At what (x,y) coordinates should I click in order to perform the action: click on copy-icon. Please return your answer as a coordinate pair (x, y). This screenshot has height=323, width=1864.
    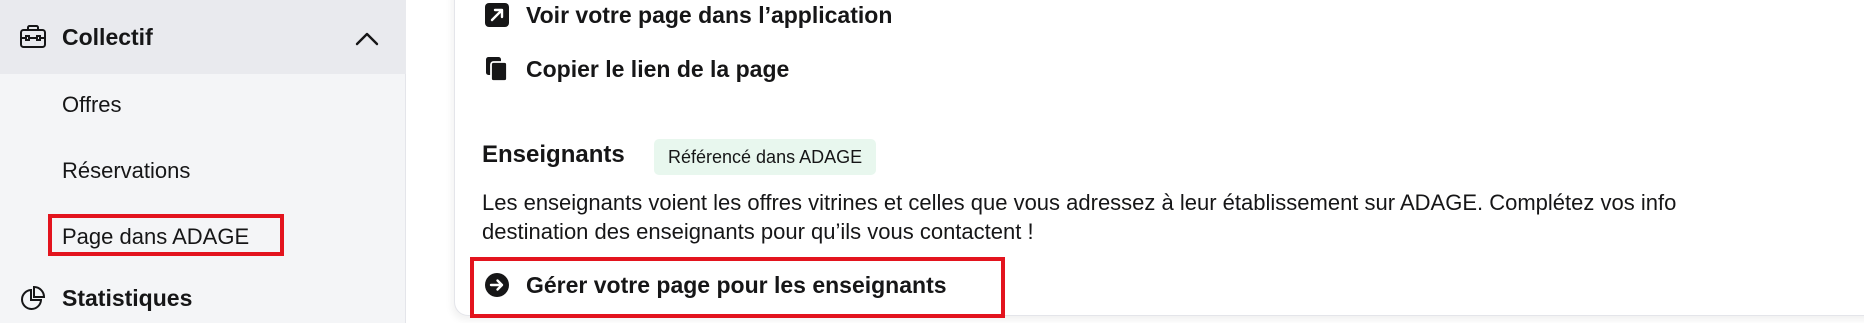
    Looking at the image, I should click on (497, 69).